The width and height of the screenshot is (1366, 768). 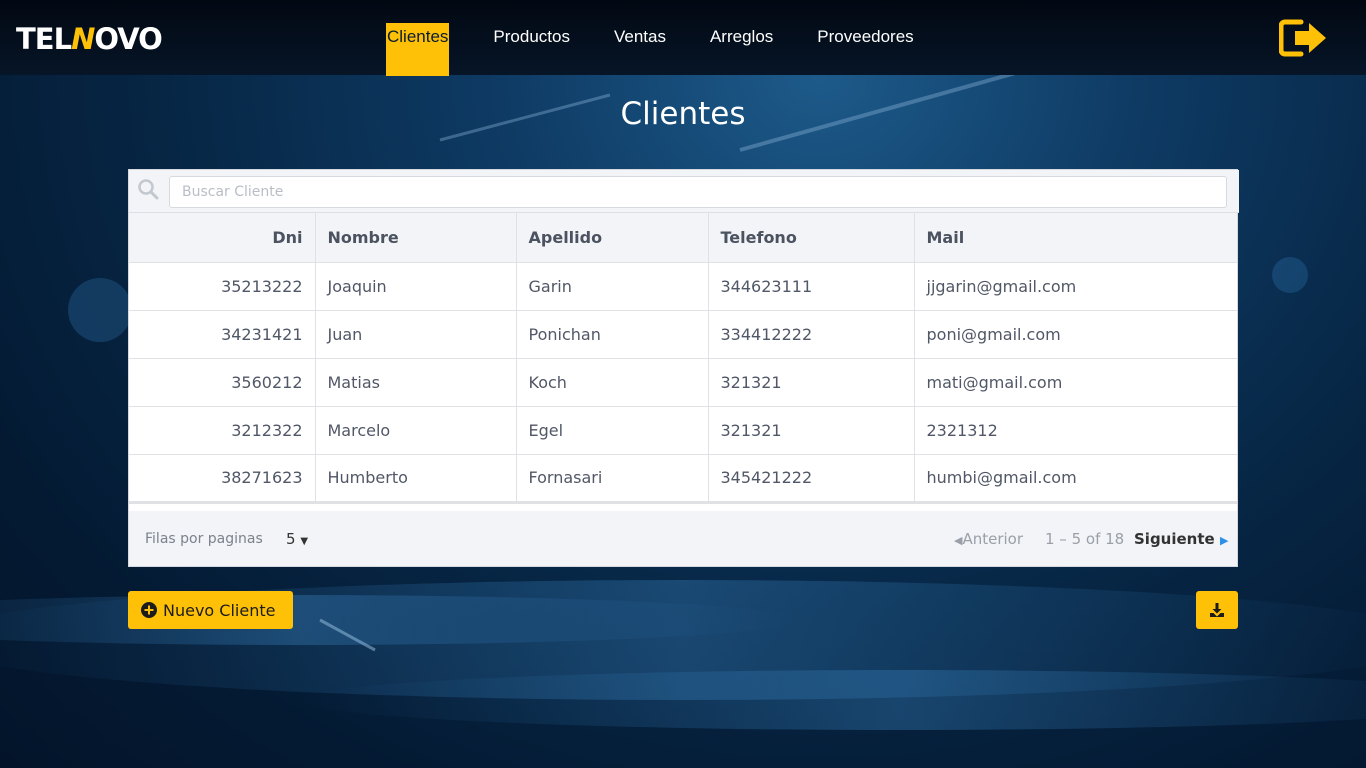 What do you see at coordinates (612, 479) in the screenshot?
I see `cell-apellido: Fornasari` at bounding box center [612, 479].